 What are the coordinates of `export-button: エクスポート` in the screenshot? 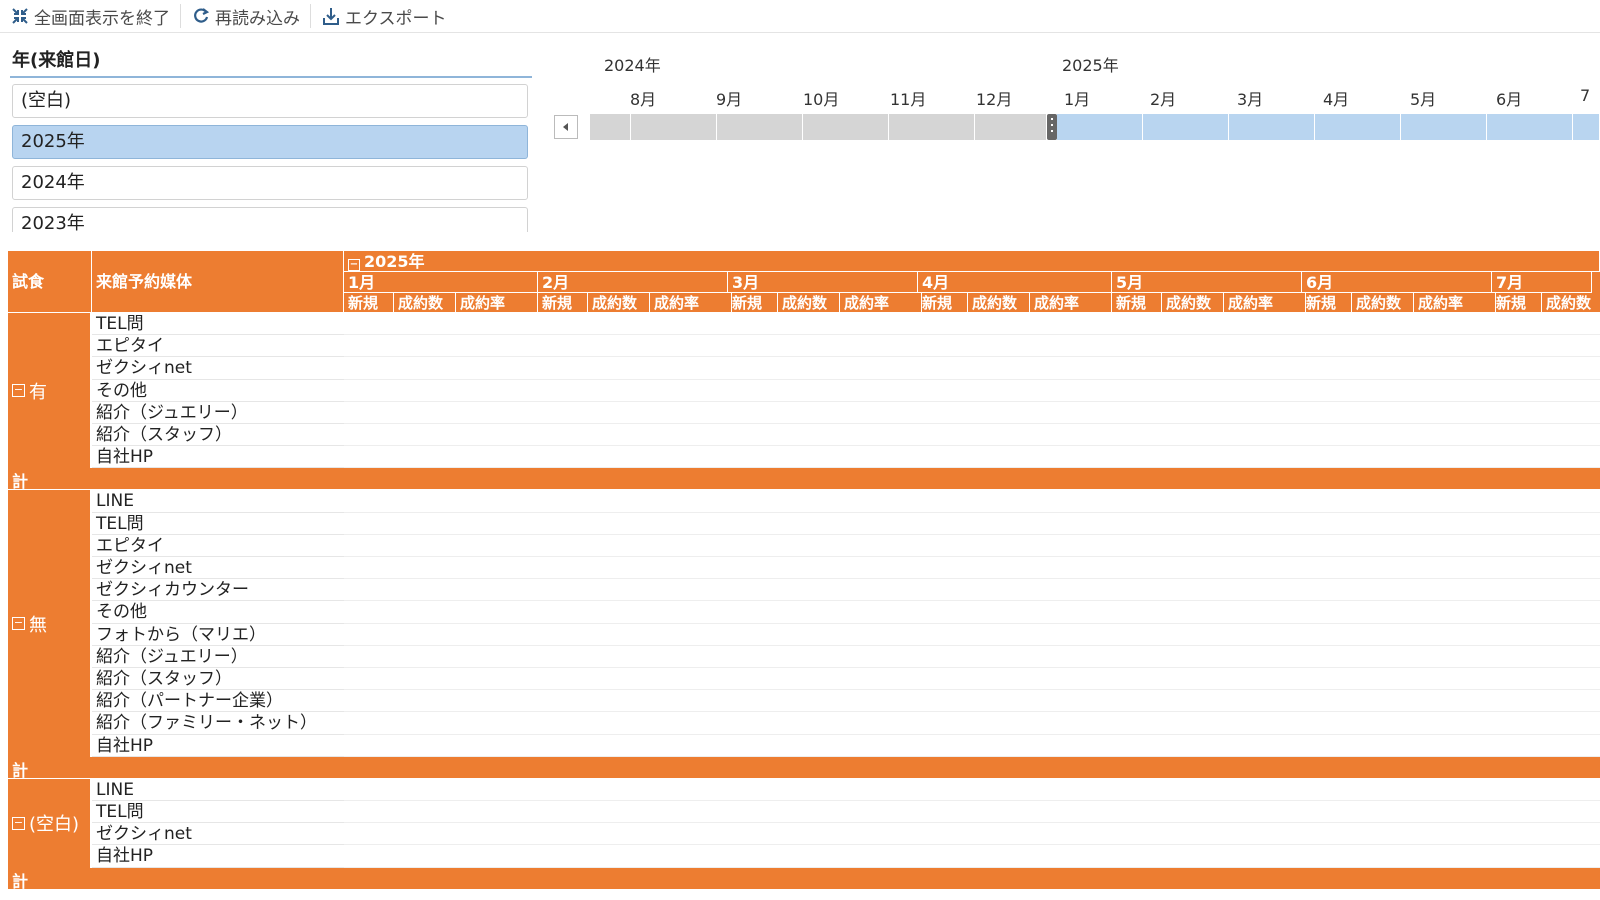 It's located at (384, 16).